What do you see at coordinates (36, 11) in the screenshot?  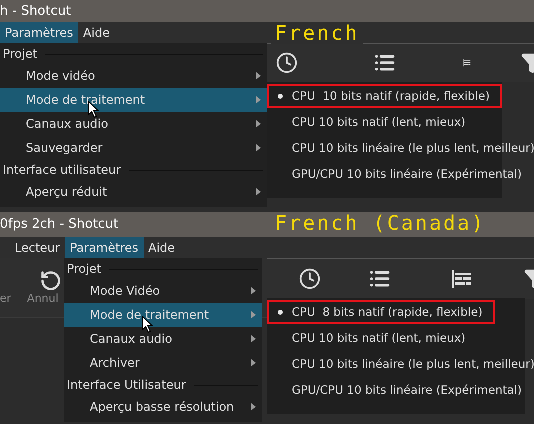 I see `window-title: h - Shotcut` at bounding box center [36, 11].